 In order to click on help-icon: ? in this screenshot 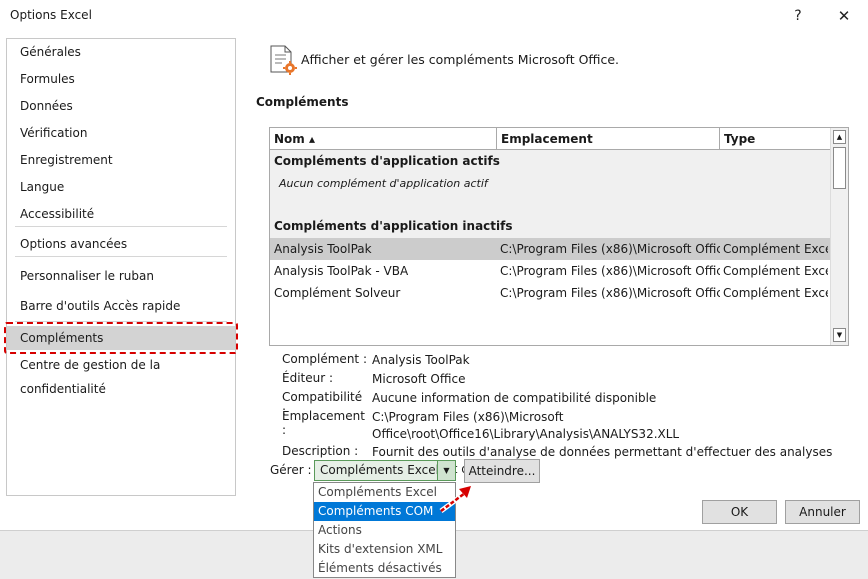, I will do `click(798, 16)`.